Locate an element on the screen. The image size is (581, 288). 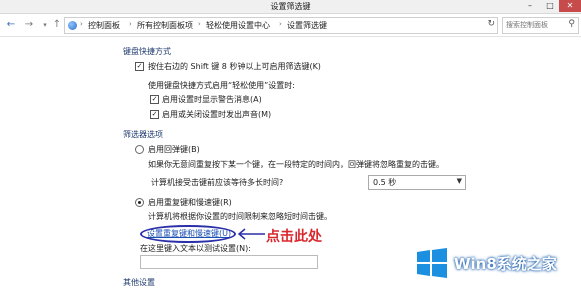
sound-checkbox: ✓ is located at coordinates (154, 114).